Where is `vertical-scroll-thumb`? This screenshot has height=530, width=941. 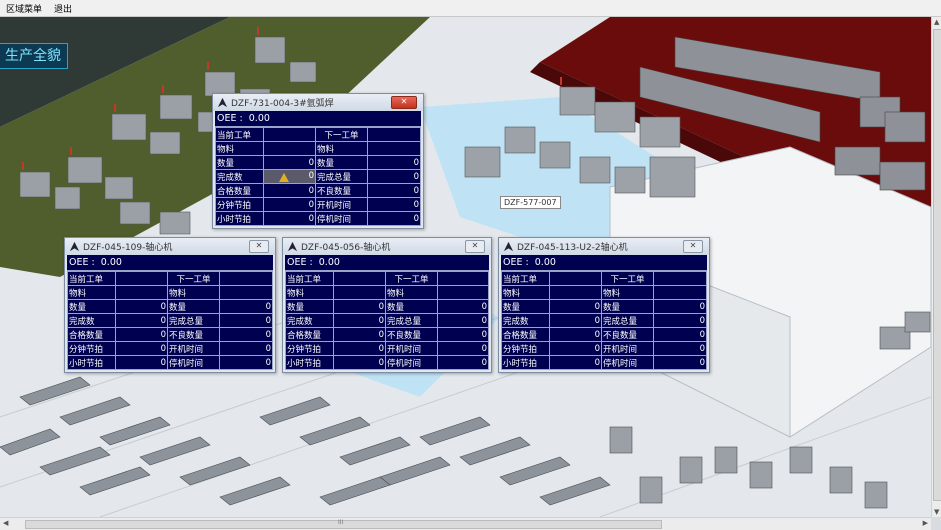 vertical-scroll-thumb is located at coordinates (937, 265).